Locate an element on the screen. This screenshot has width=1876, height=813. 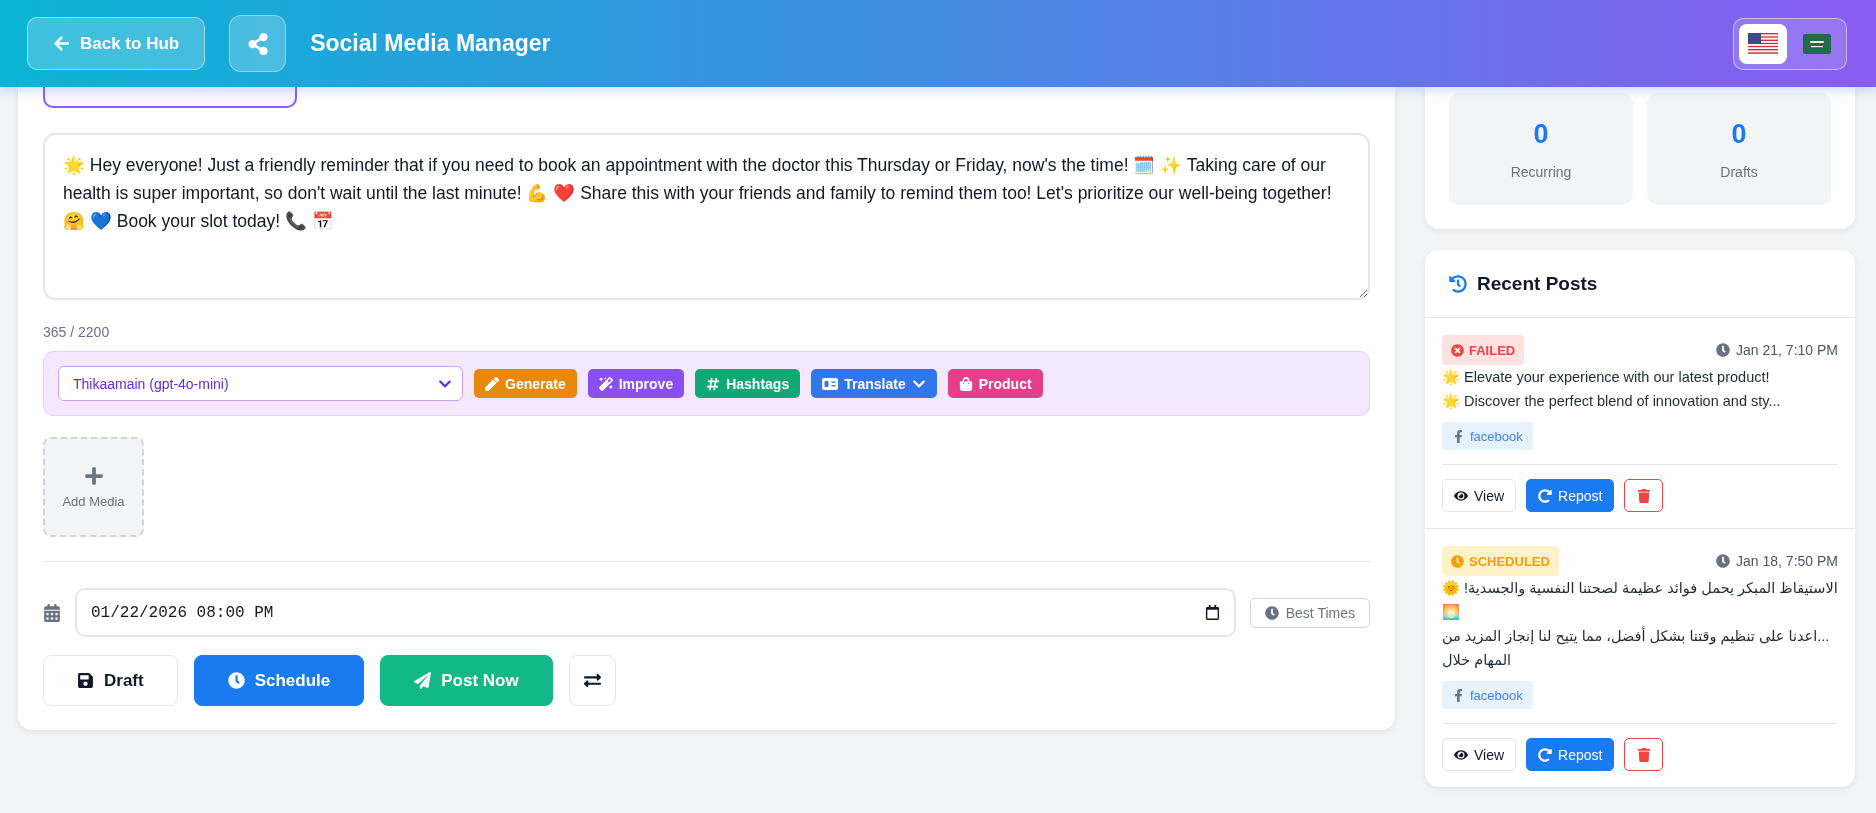
post-text: الاستيقاظ المبكر يحمل فوائد عظيمة لصحتنا النفسية والجسدية! 🌞 🌅 is located at coordinates (1640, 600).